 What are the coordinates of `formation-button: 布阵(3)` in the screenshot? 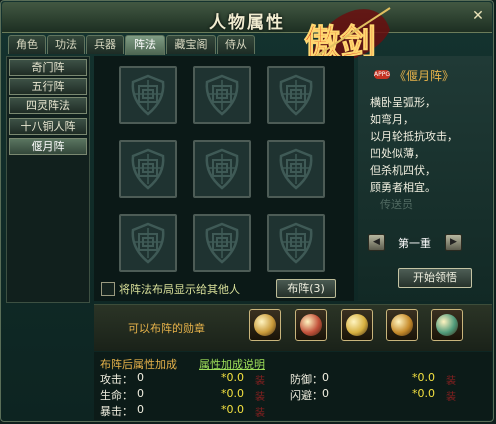 It's located at (306, 288).